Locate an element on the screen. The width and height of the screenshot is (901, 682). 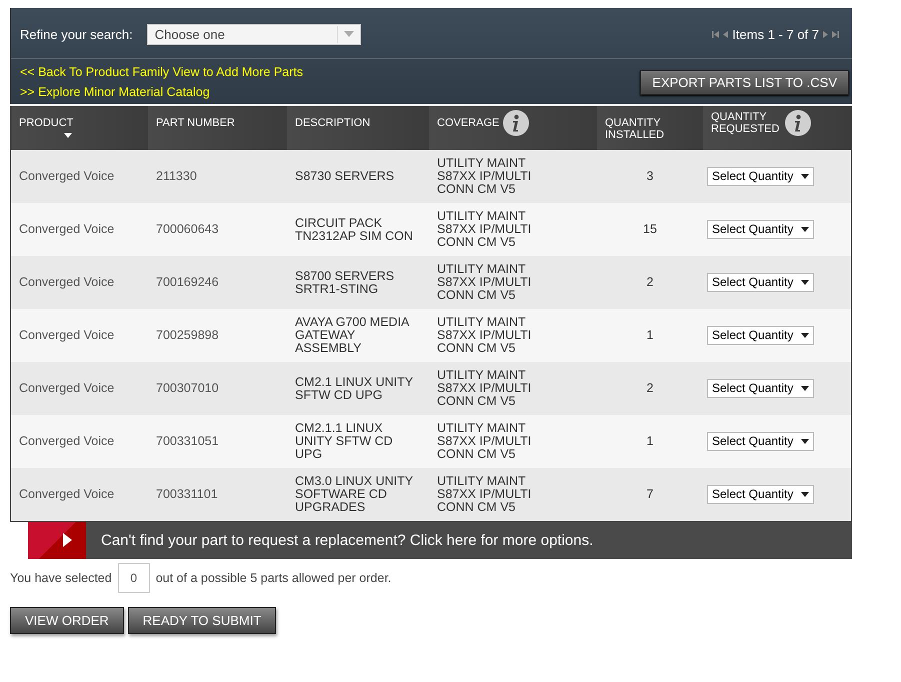
table-cell: CIRCUIT PACK TN2312AP SIM CON is located at coordinates (358, 229).